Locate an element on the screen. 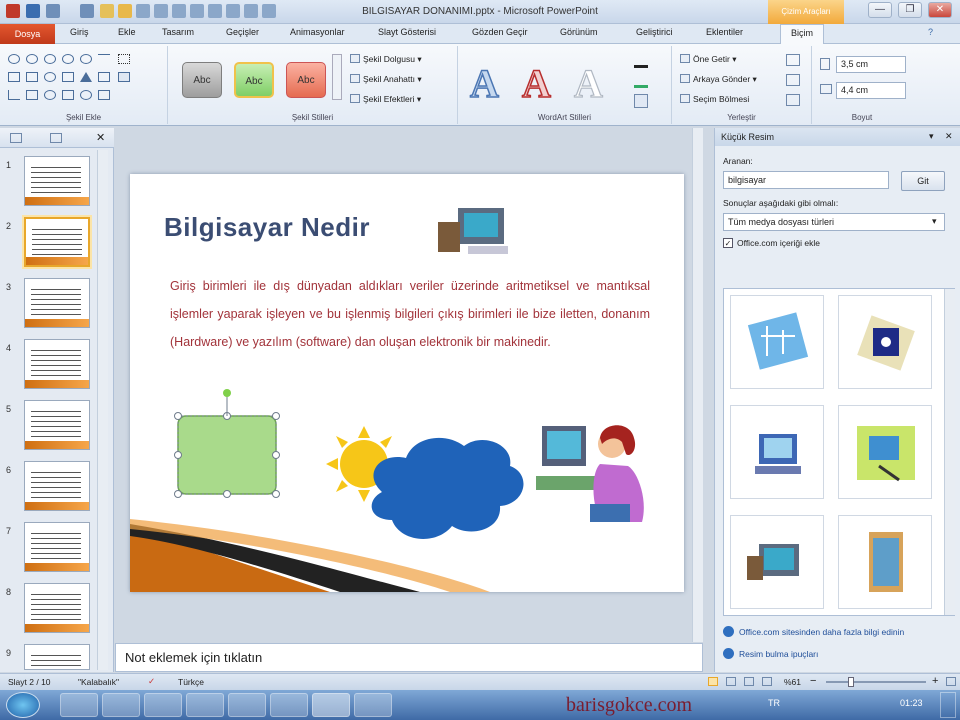 The height and width of the screenshot is (720, 960). clip-result-book is located at coordinates (885, 562).